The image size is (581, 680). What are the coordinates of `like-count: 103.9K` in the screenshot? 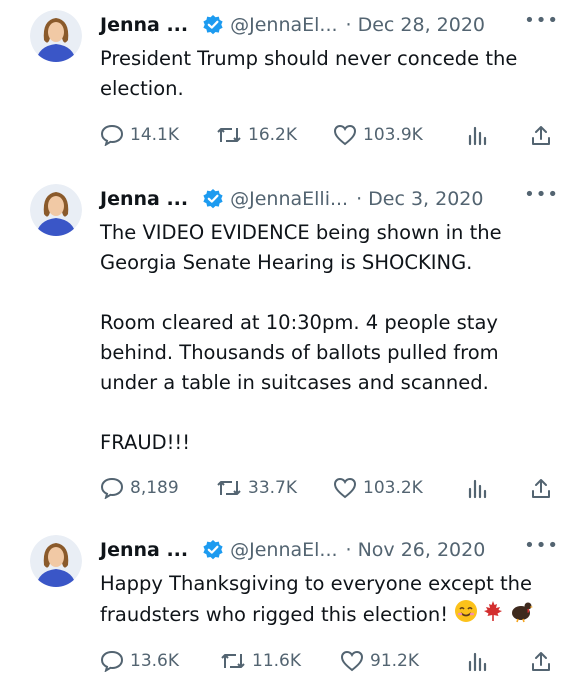 It's located at (393, 135).